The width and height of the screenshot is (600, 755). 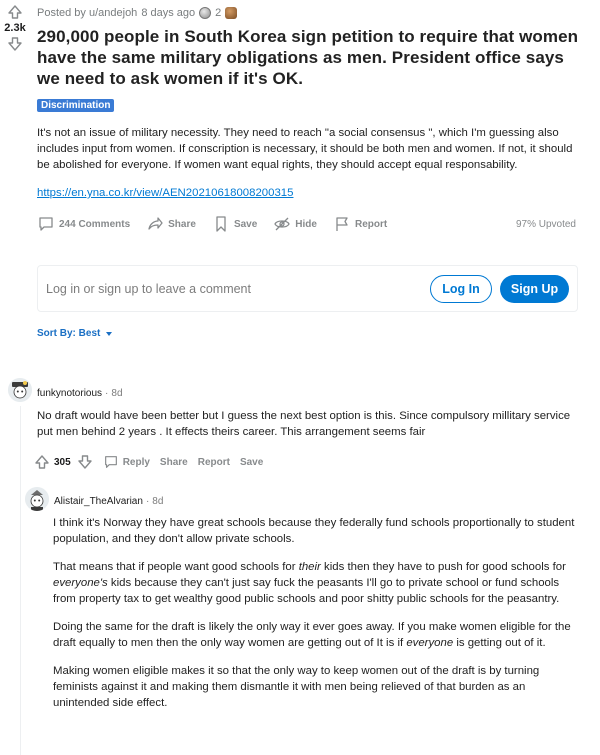 What do you see at coordinates (136, 462) in the screenshot?
I see `reply-label: Reply` at bounding box center [136, 462].